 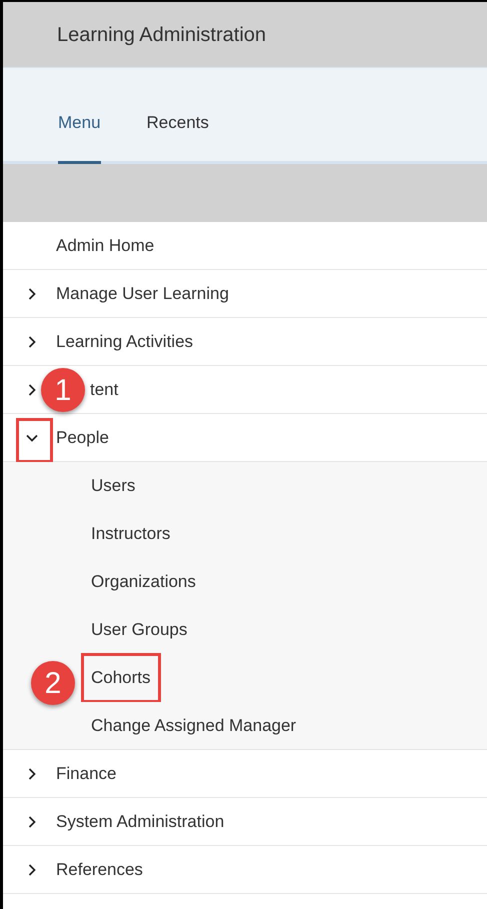 I want to click on menu-item: 1 tent, so click(x=245, y=390).